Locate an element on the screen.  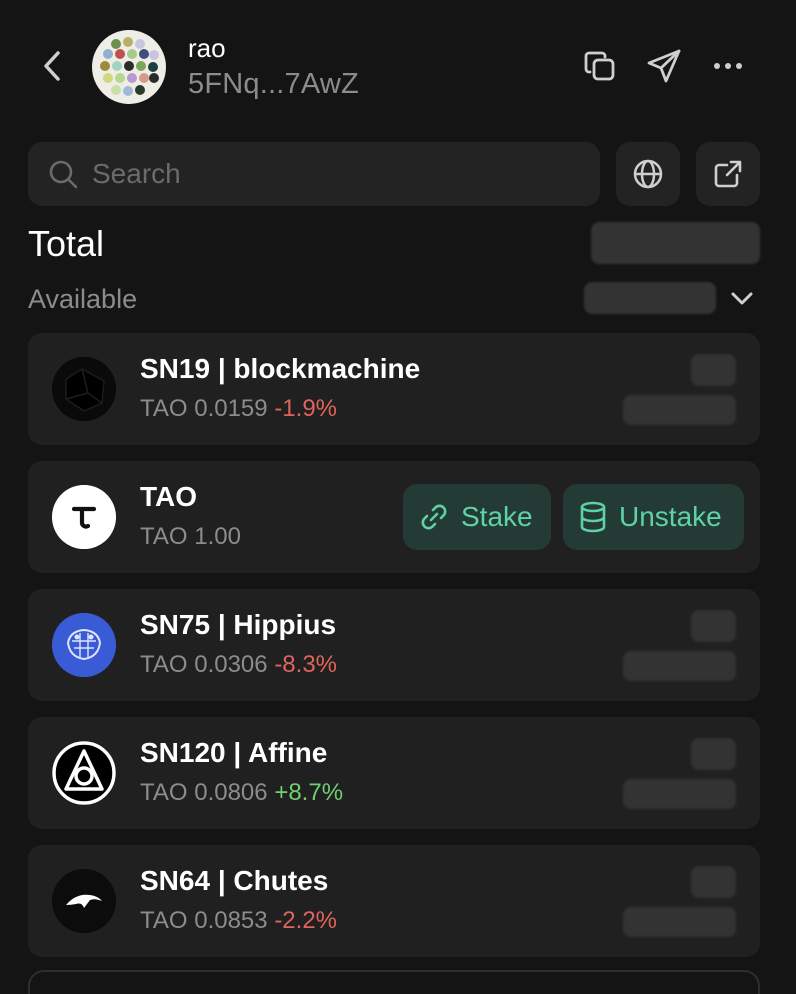
send-button is located at coordinates (664, 66).